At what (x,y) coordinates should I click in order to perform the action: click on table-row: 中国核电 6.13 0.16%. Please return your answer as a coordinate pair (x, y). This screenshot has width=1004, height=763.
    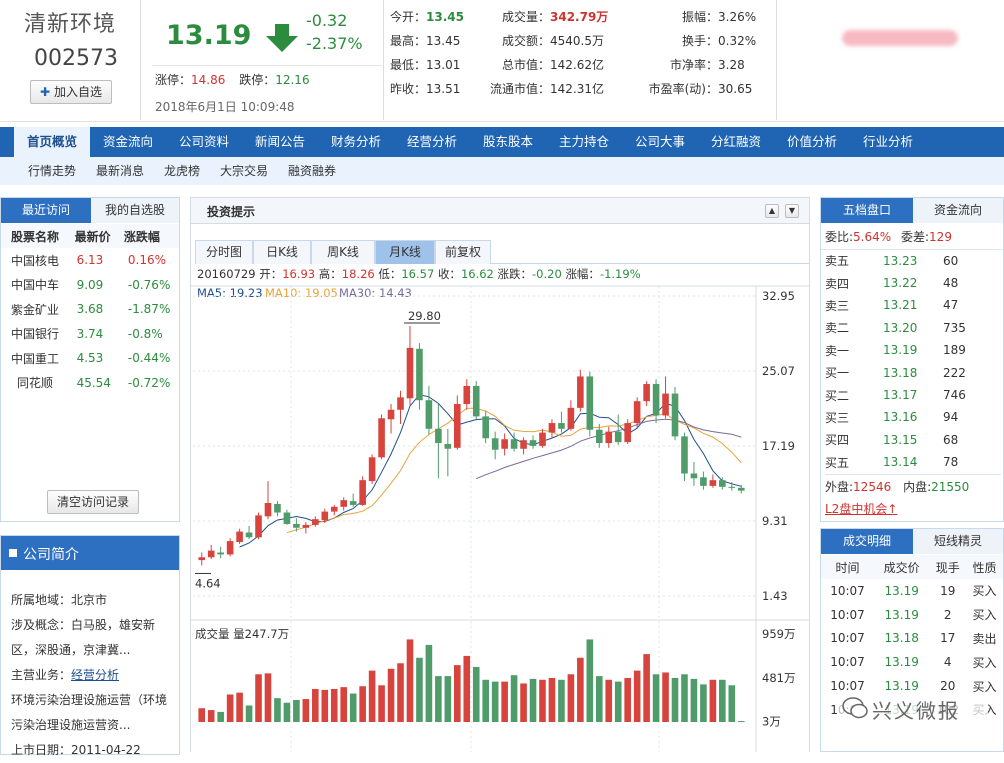
    Looking at the image, I should click on (90, 260).